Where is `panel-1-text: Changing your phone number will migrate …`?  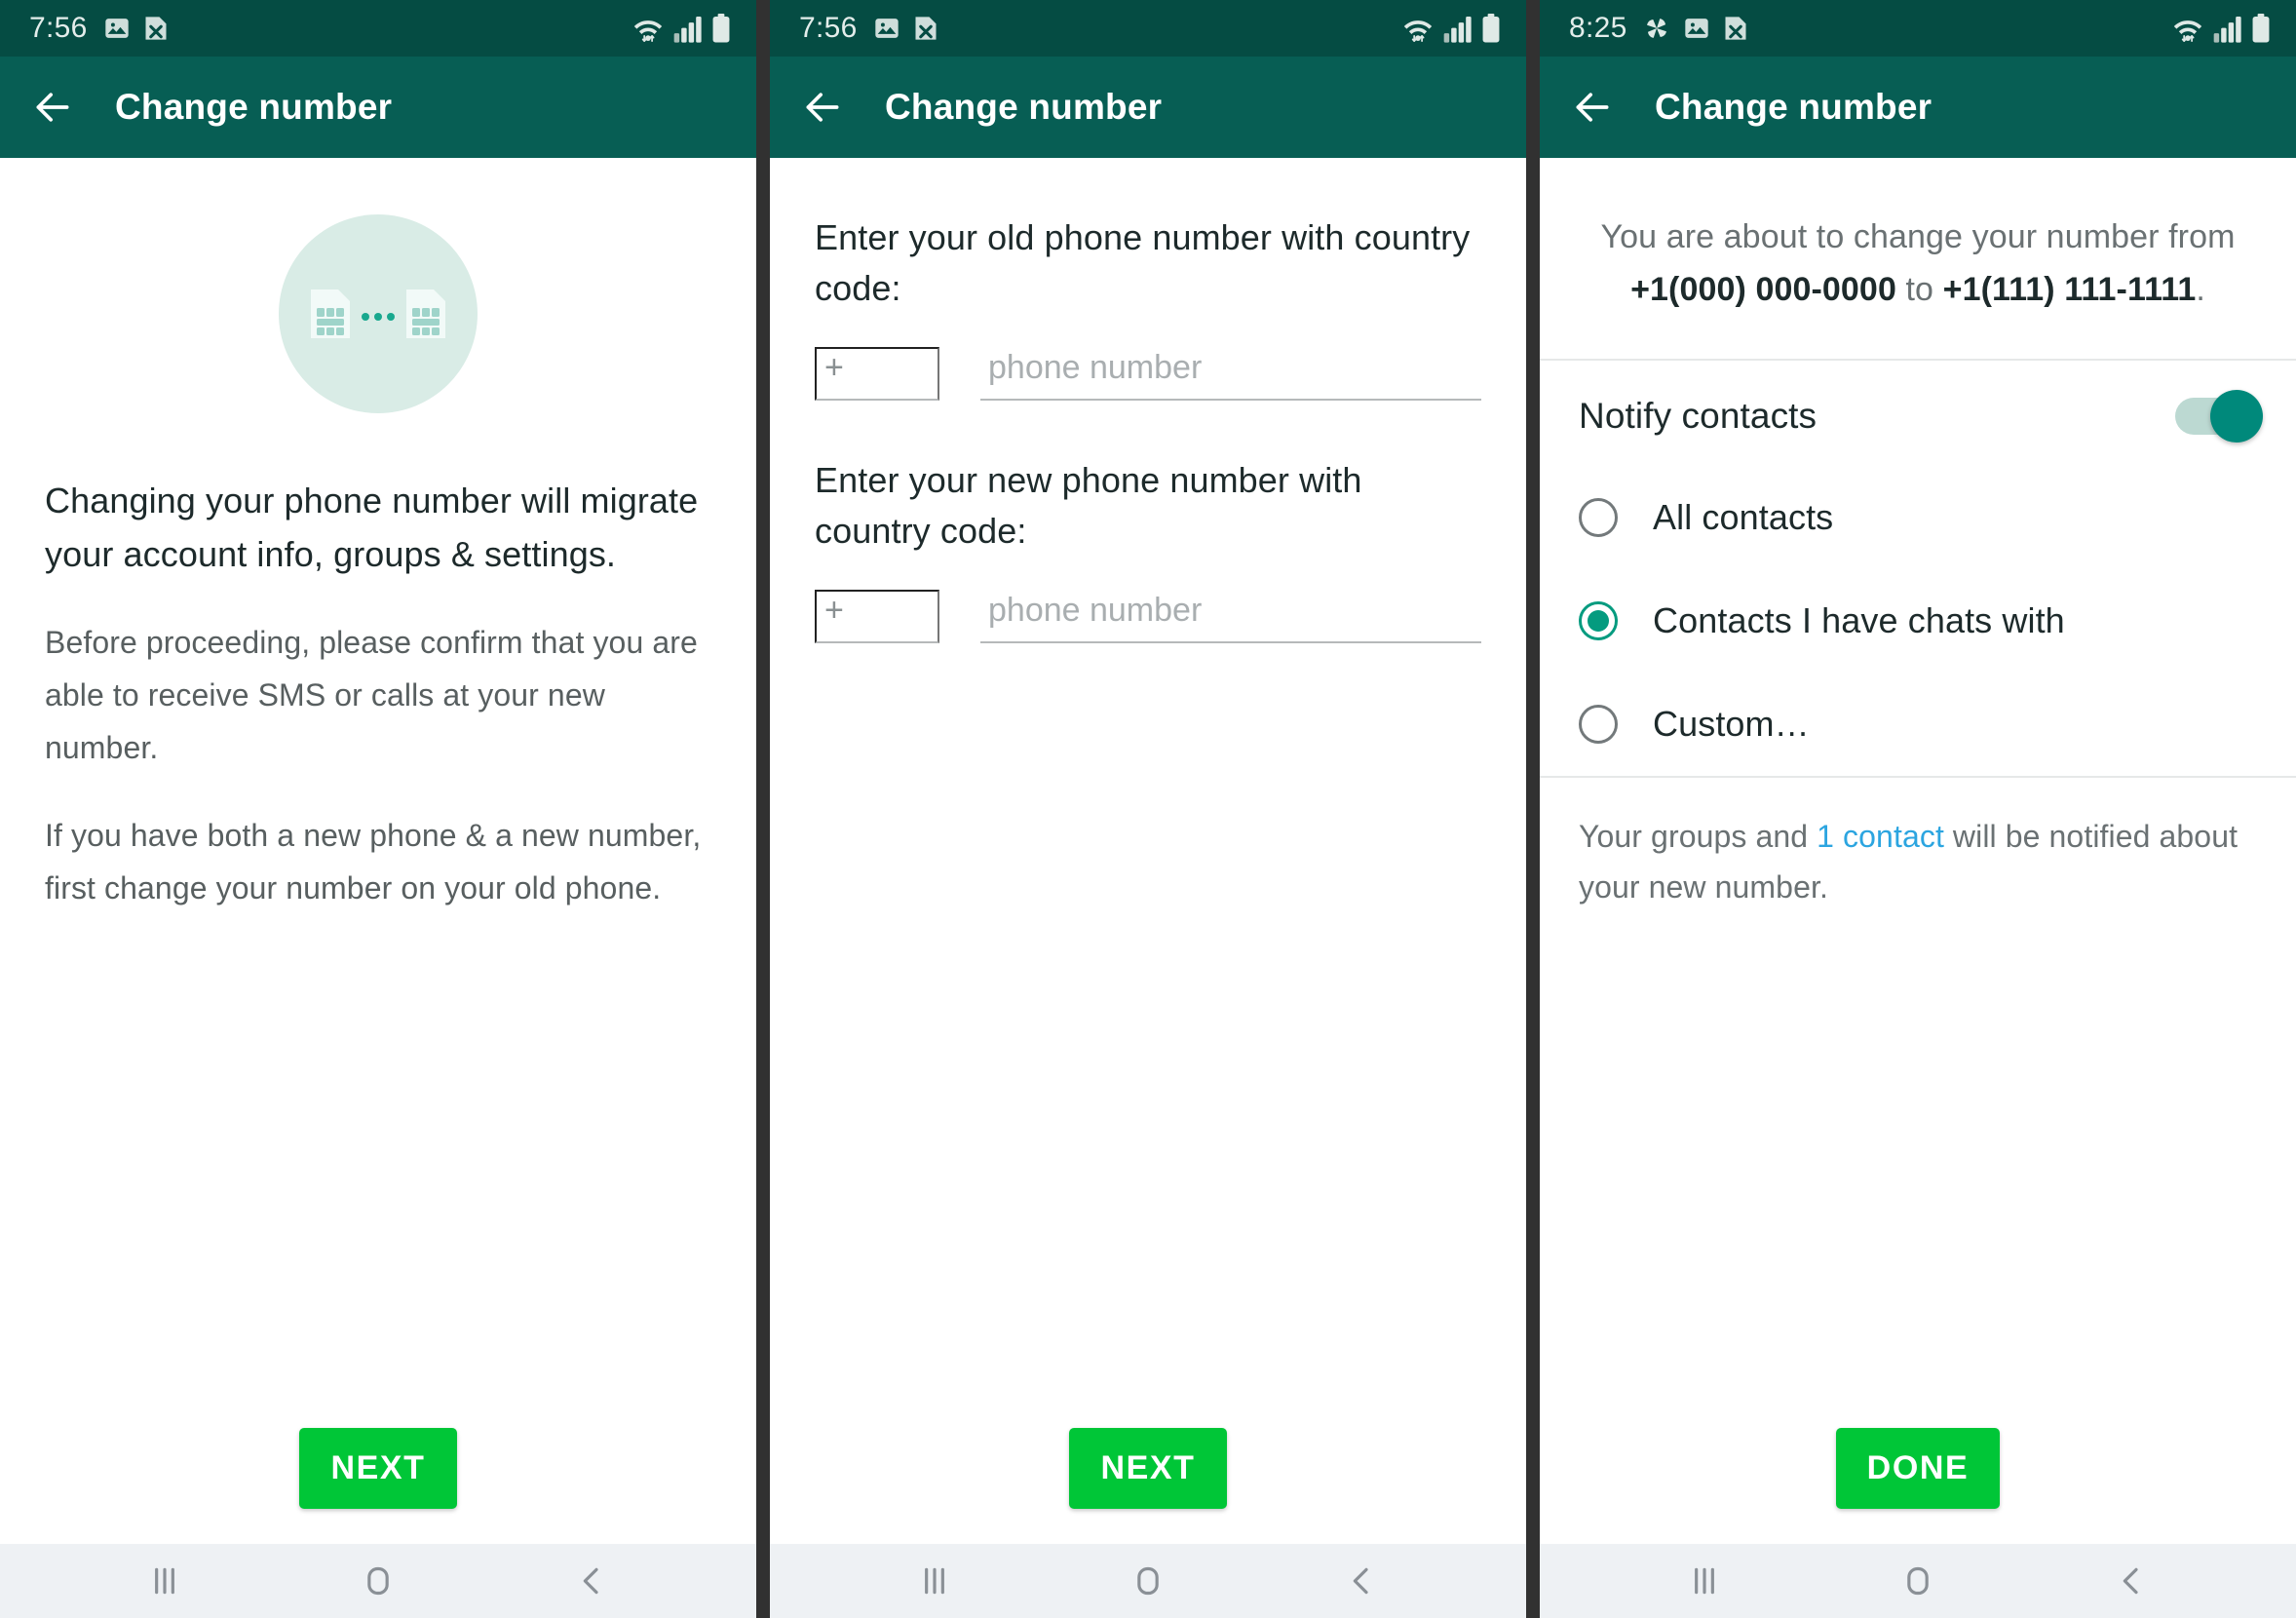 panel-1-text: Changing your phone number will migrate … is located at coordinates (378, 694).